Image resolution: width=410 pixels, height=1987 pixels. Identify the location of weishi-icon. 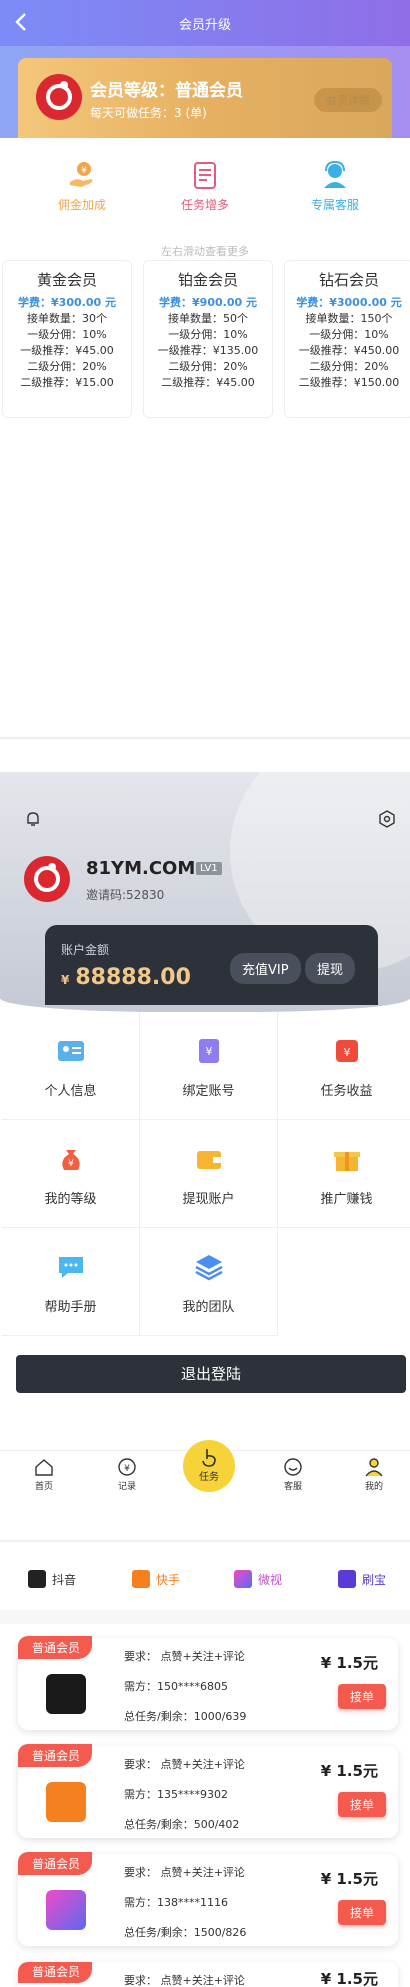
(66, 1910).